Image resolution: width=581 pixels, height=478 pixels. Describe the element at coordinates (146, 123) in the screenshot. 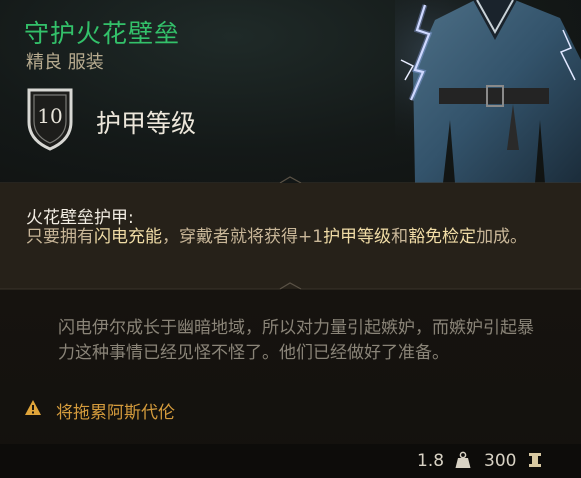

I see `armor-class-label: 护甲等级` at that location.